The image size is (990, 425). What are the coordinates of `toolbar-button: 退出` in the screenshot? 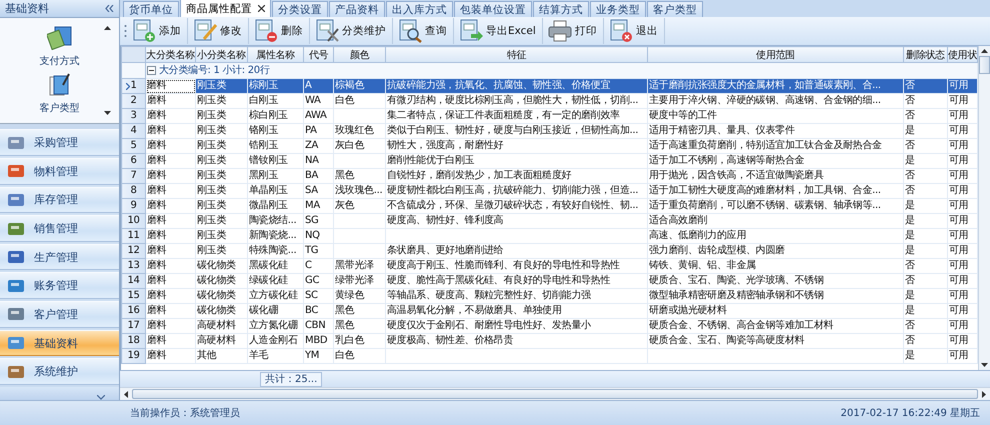 It's located at (635, 31).